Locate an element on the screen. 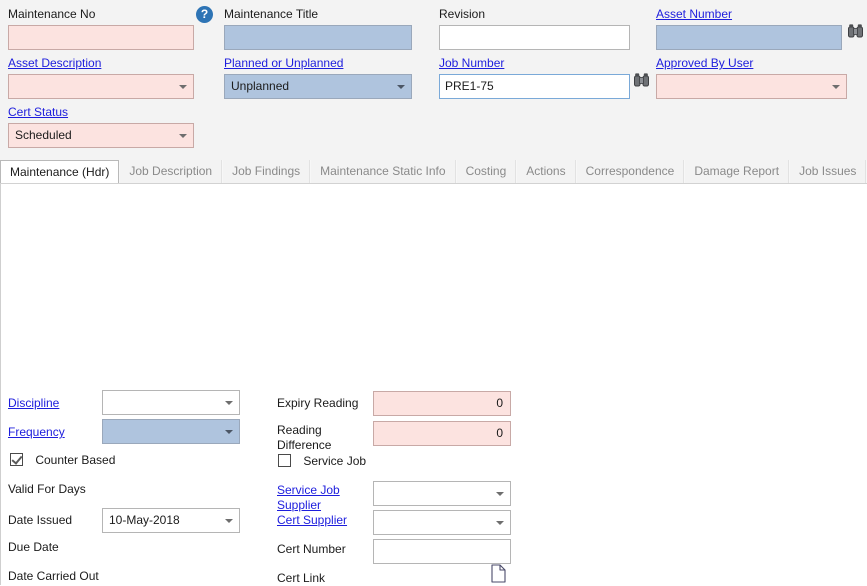  asset-description-label: Asset Description is located at coordinates (101, 63).